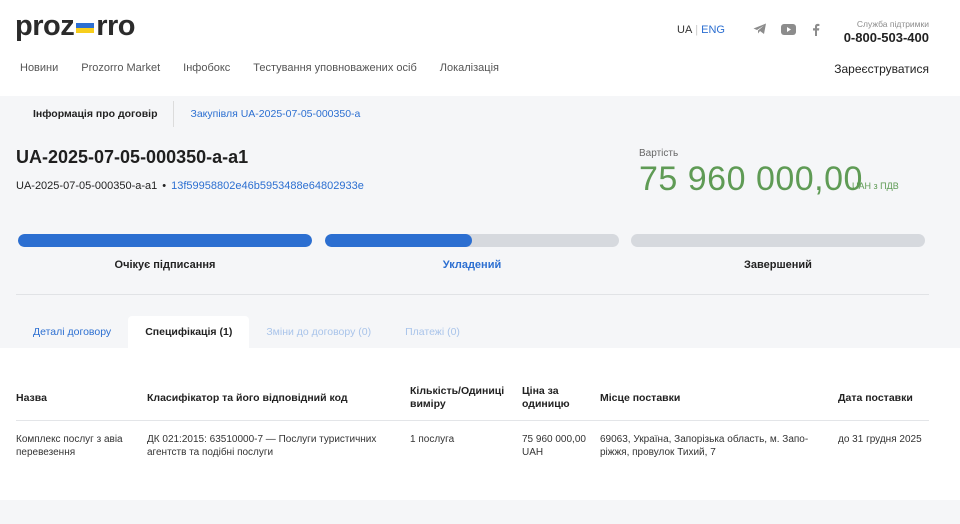 The height and width of the screenshot is (524, 960). What do you see at coordinates (85, 27) in the screenshot?
I see `ukraine-flag-icon` at bounding box center [85, 27].